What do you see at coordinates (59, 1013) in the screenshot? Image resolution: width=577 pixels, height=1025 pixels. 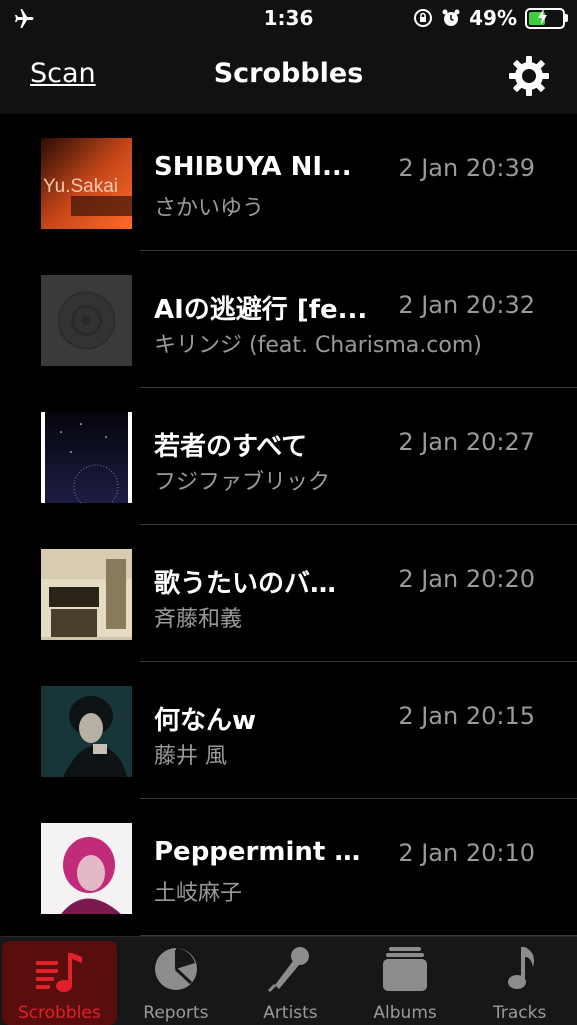 I see `tab-label: Scrobbles` at bounding box center [59, 1013].